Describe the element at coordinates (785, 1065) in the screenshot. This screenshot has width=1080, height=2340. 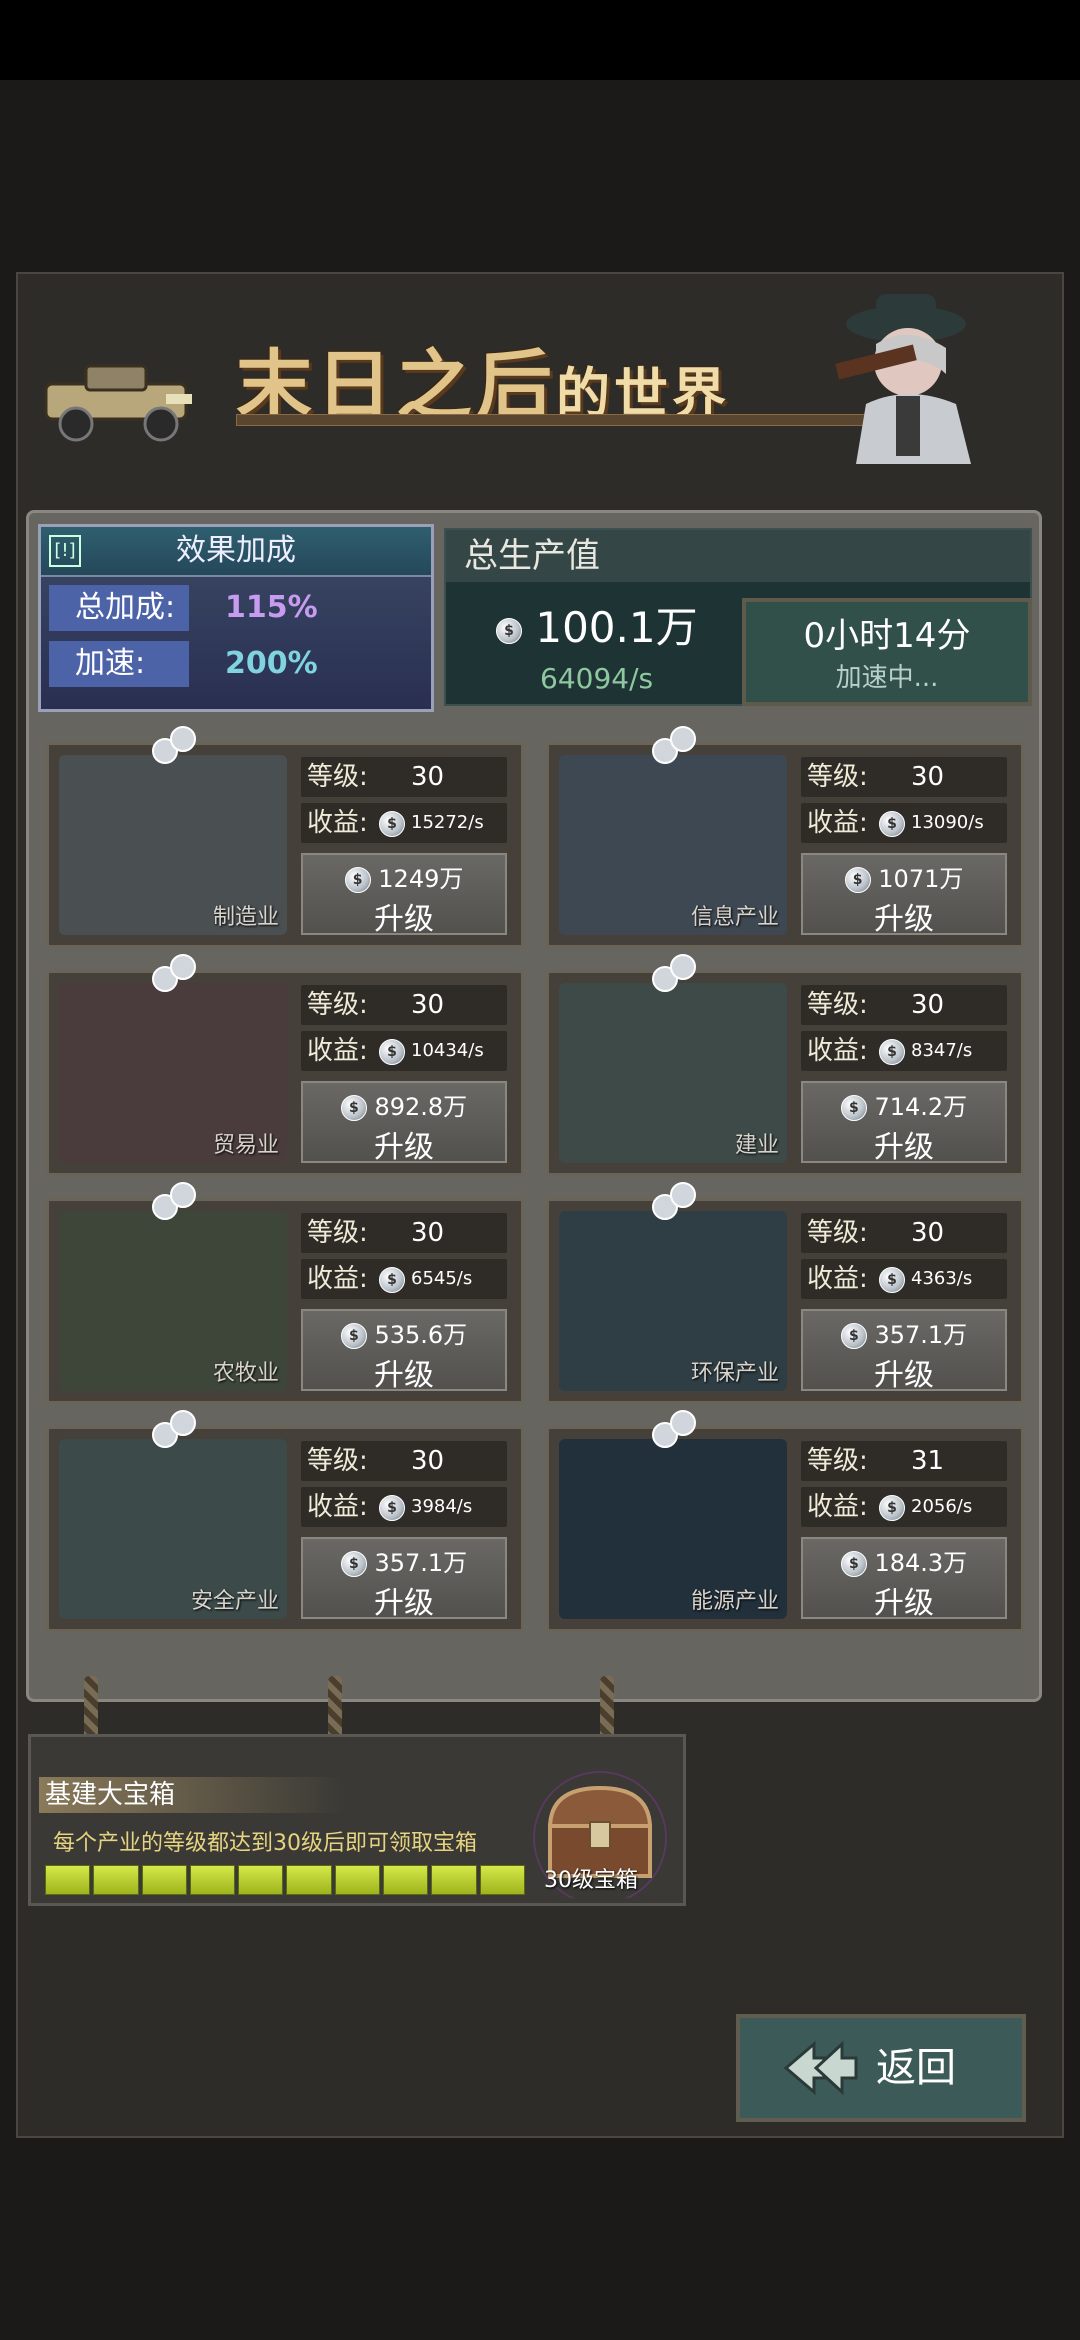
I see `industry-card: 建业 等级: 30 收益: 8347/s 714.2万 升级` at that location.